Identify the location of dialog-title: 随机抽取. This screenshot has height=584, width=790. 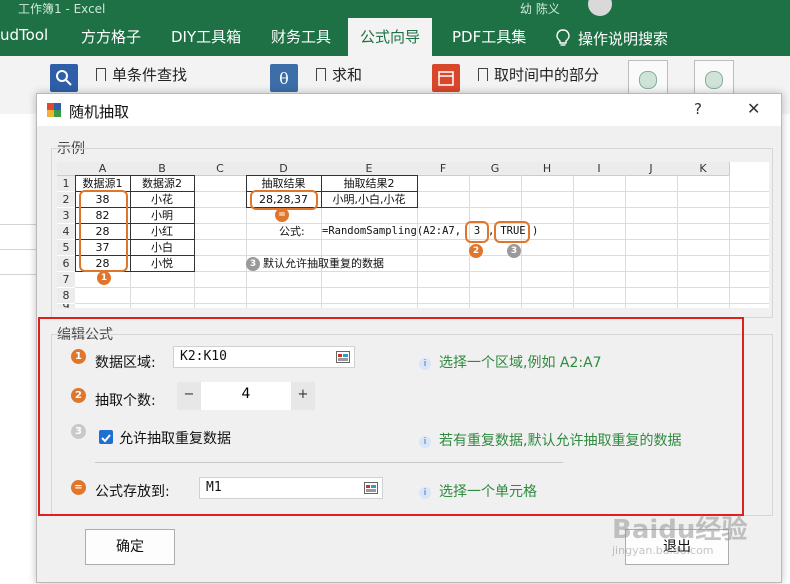
(99, 112).